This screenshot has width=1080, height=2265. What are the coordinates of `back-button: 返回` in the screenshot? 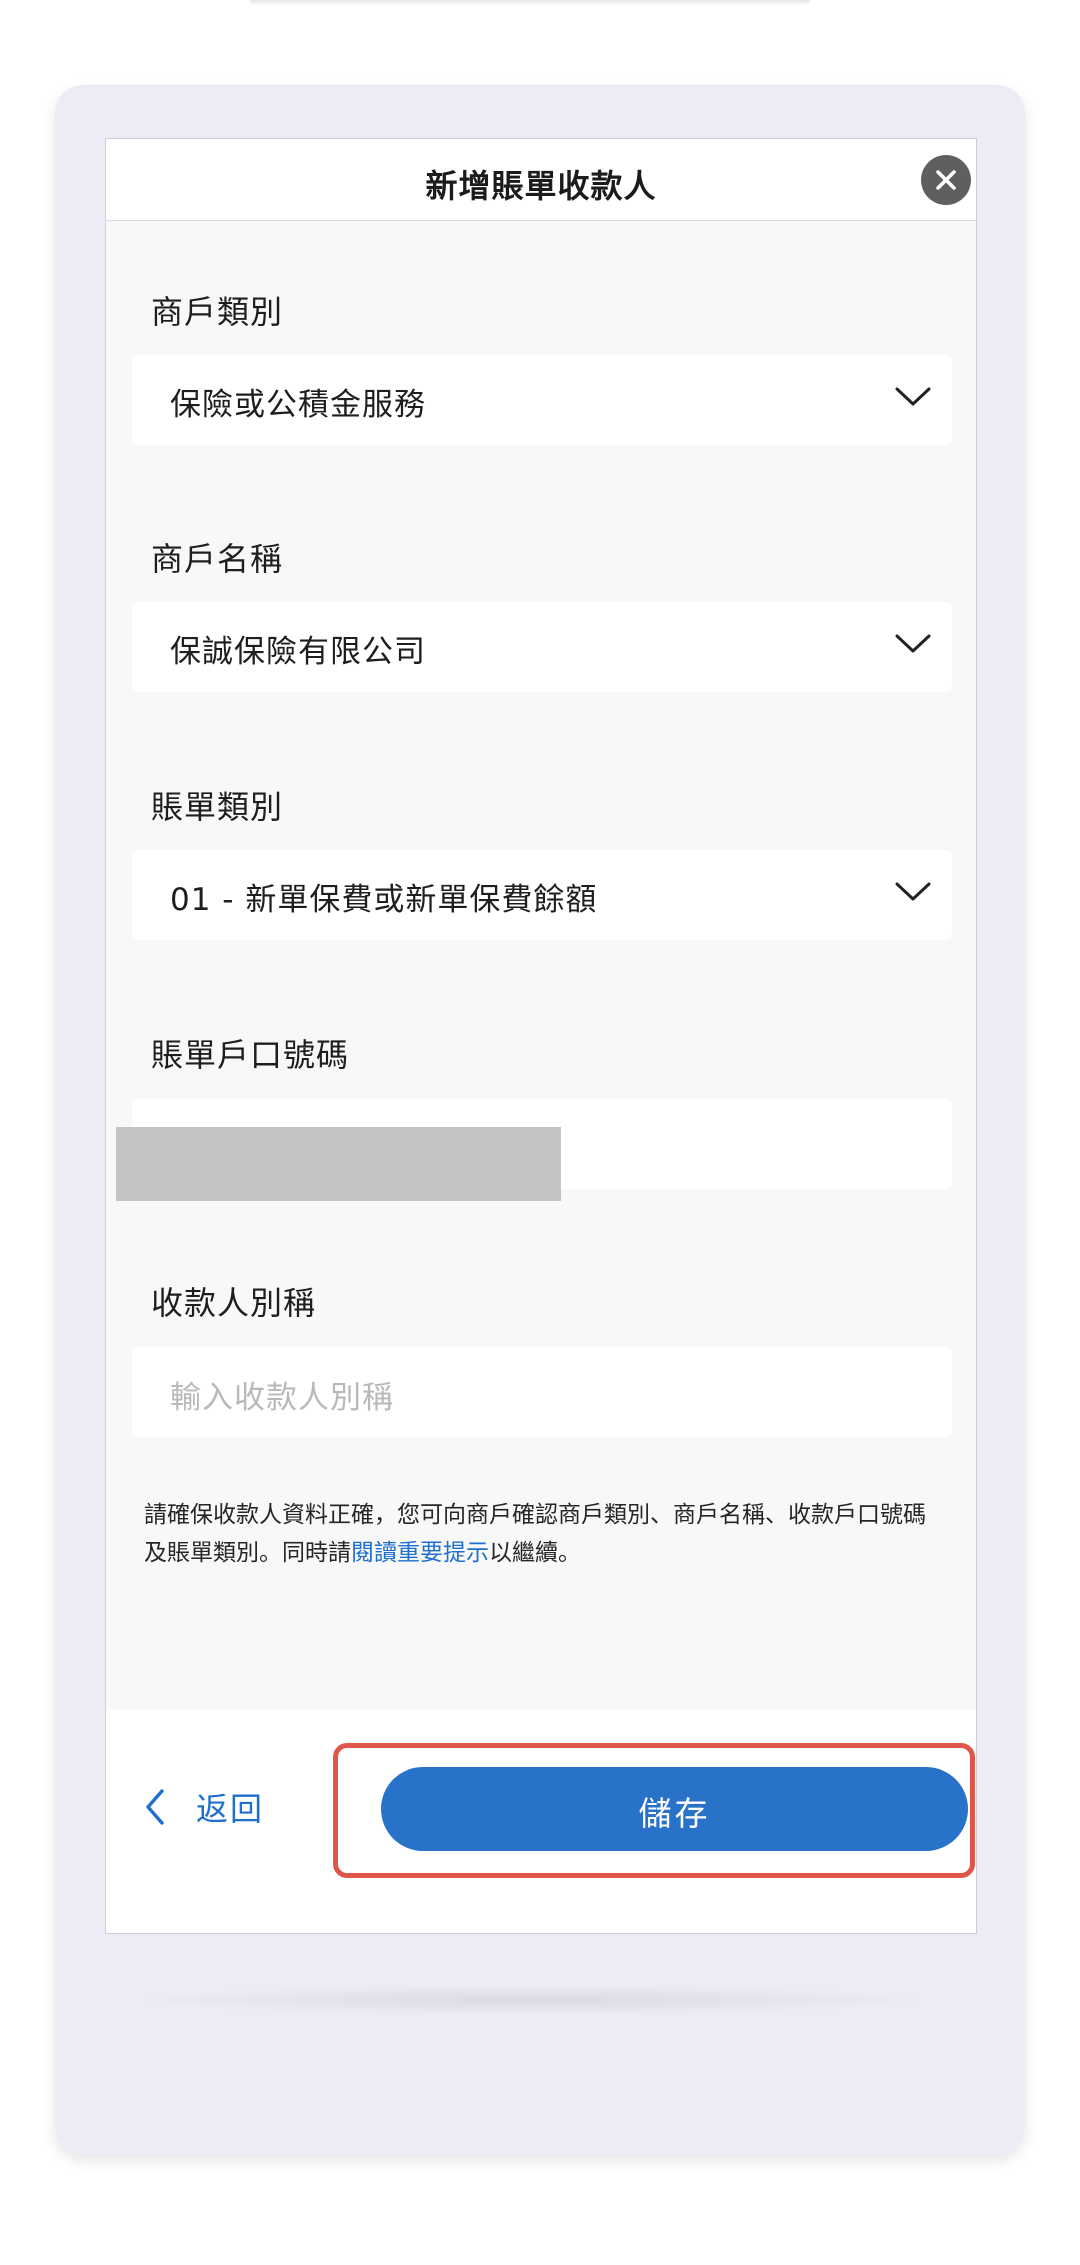 It's located at (204, 1807).